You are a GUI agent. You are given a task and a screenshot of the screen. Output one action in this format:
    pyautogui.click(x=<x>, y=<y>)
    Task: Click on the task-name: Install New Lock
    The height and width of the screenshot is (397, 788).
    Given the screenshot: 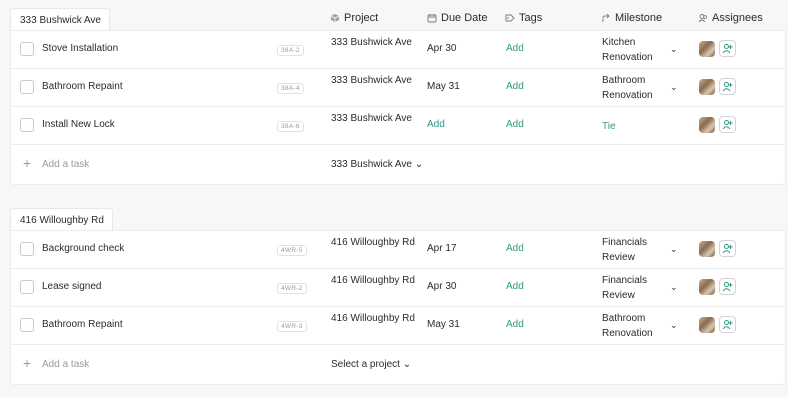 What is the action you would take?
    pyautogui.click(x=78, y=124)
    